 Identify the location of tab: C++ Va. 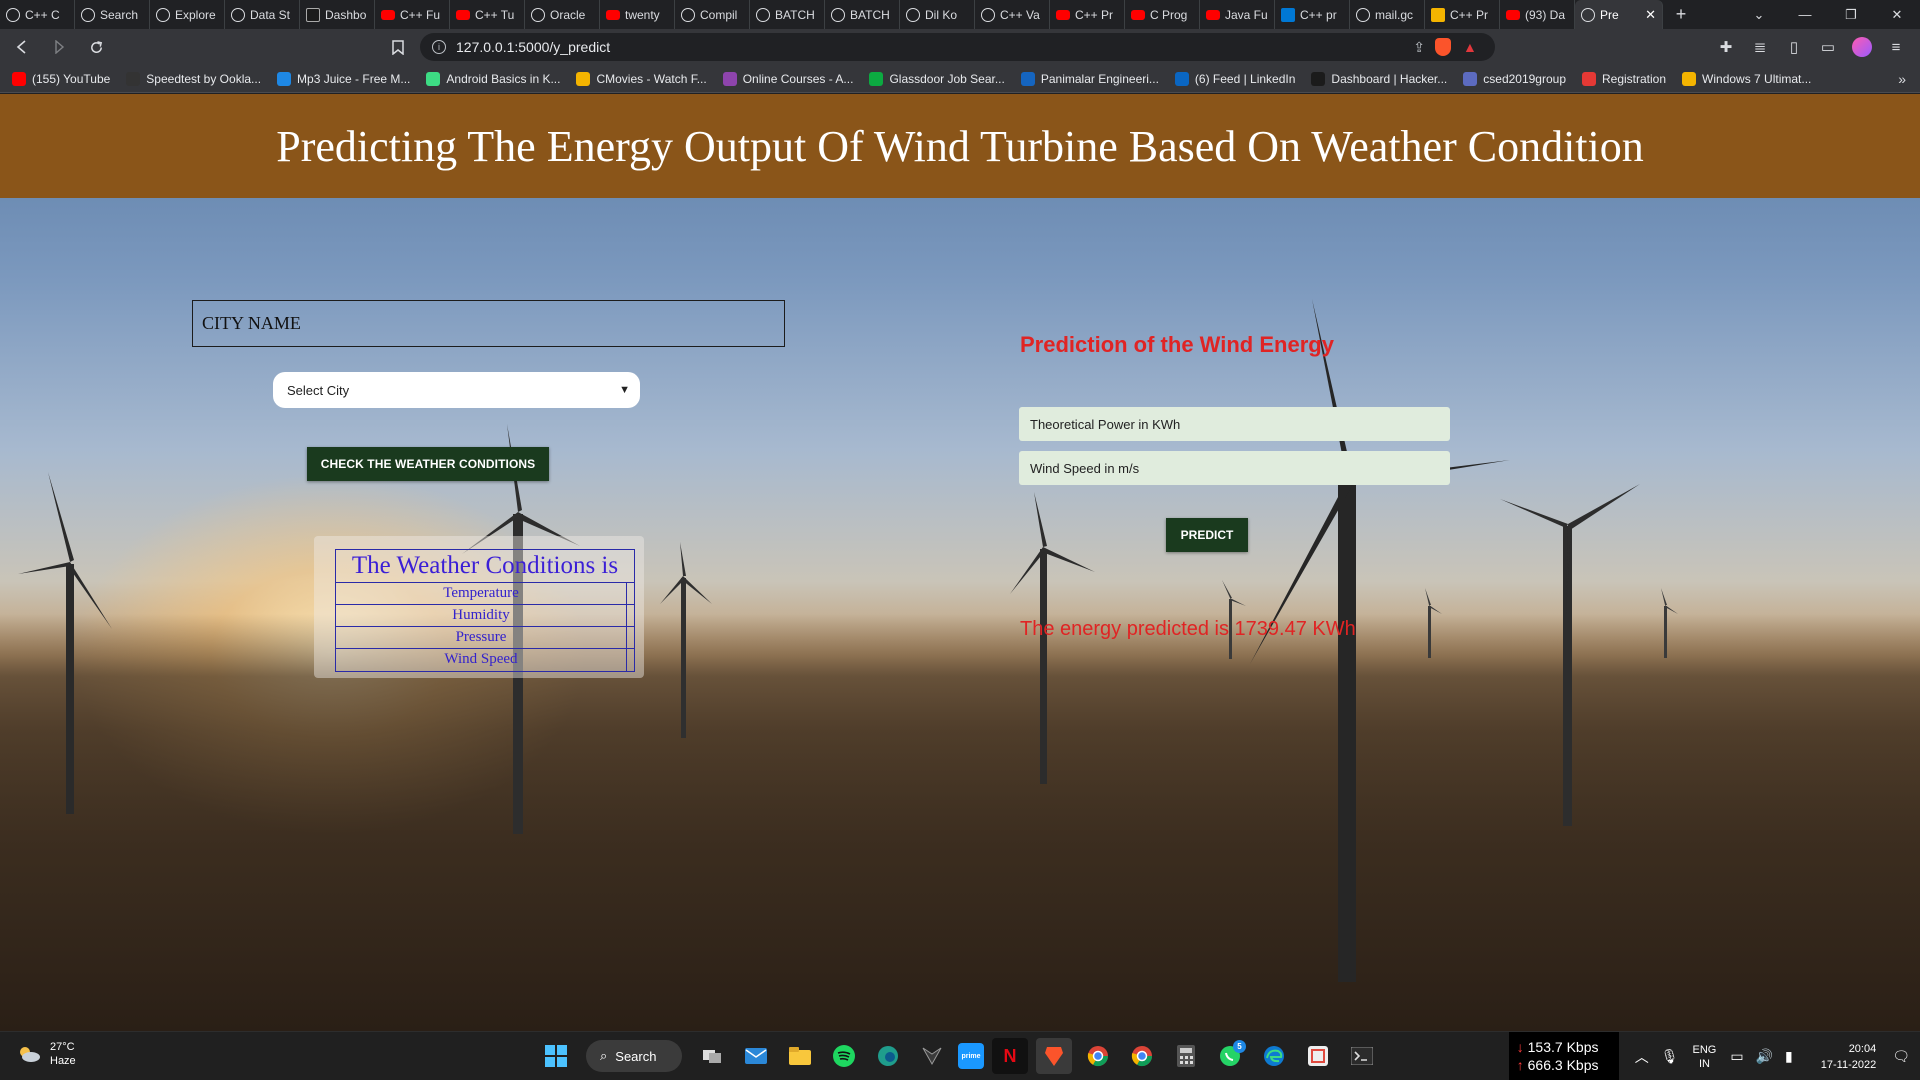
(1012, 14).